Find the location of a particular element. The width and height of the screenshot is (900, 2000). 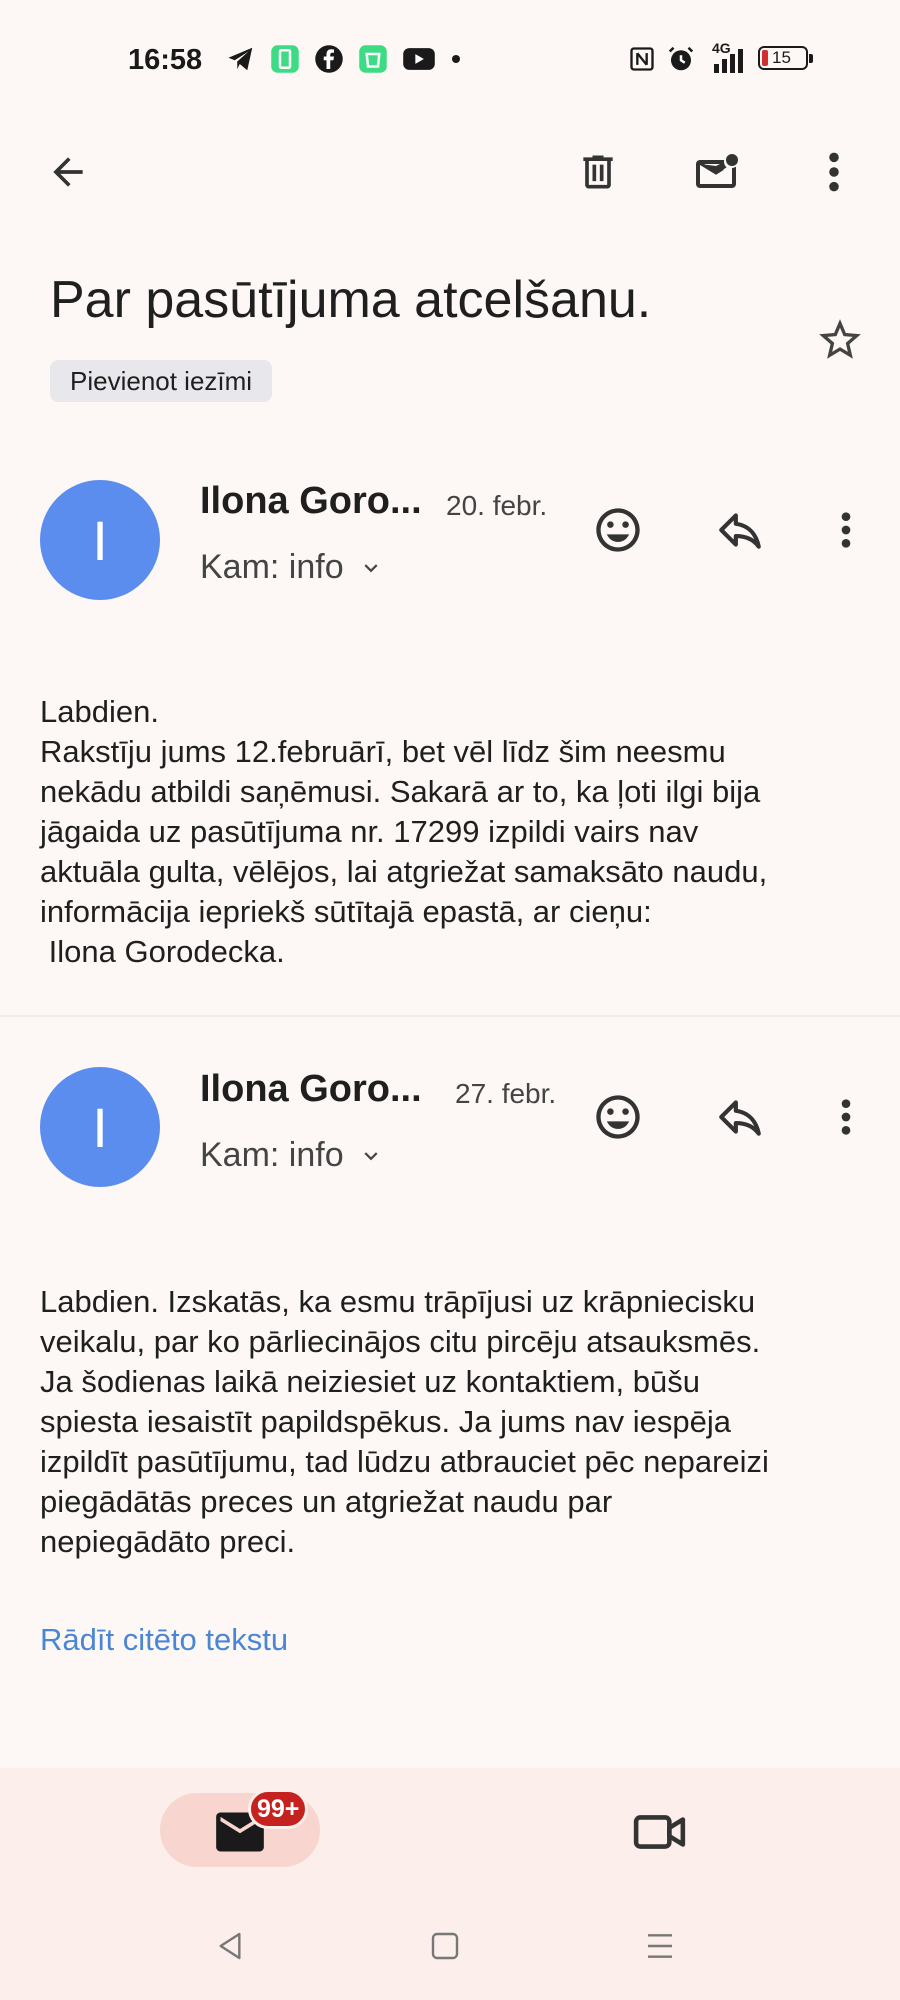

battery-level: 15 is located at coordinates (781, 57).